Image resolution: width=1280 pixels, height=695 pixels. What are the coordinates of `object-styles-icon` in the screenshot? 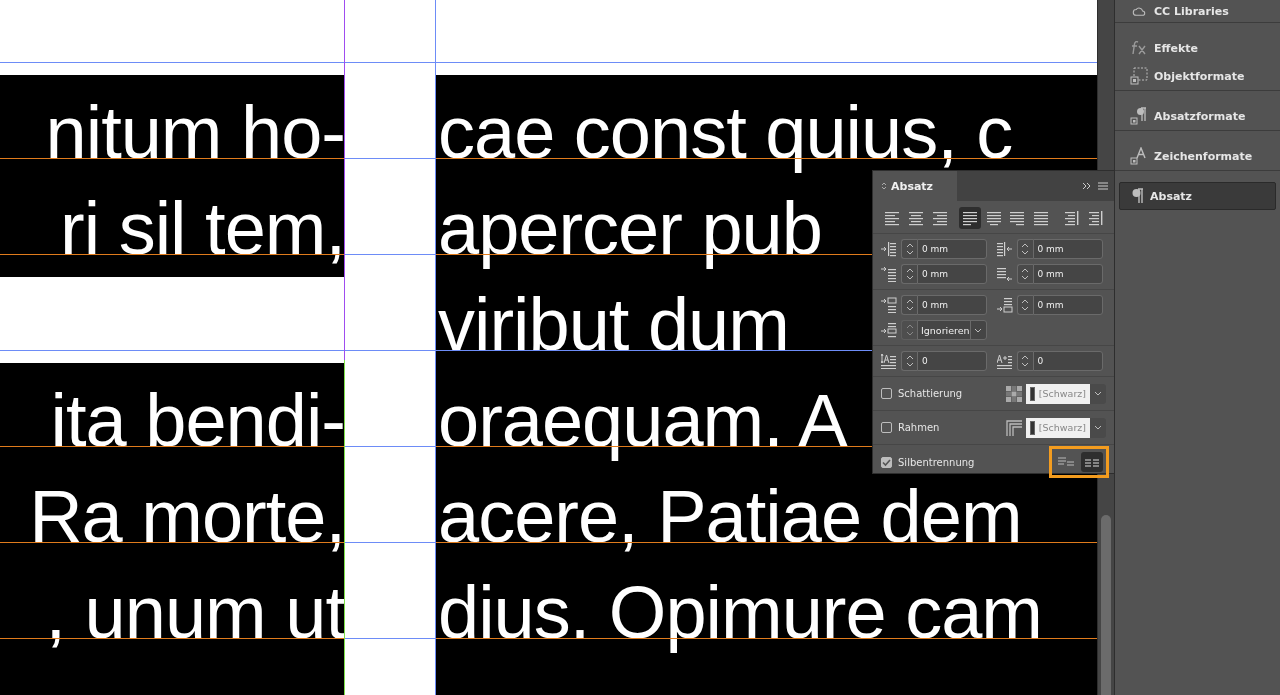 It's located at (1139, 76).